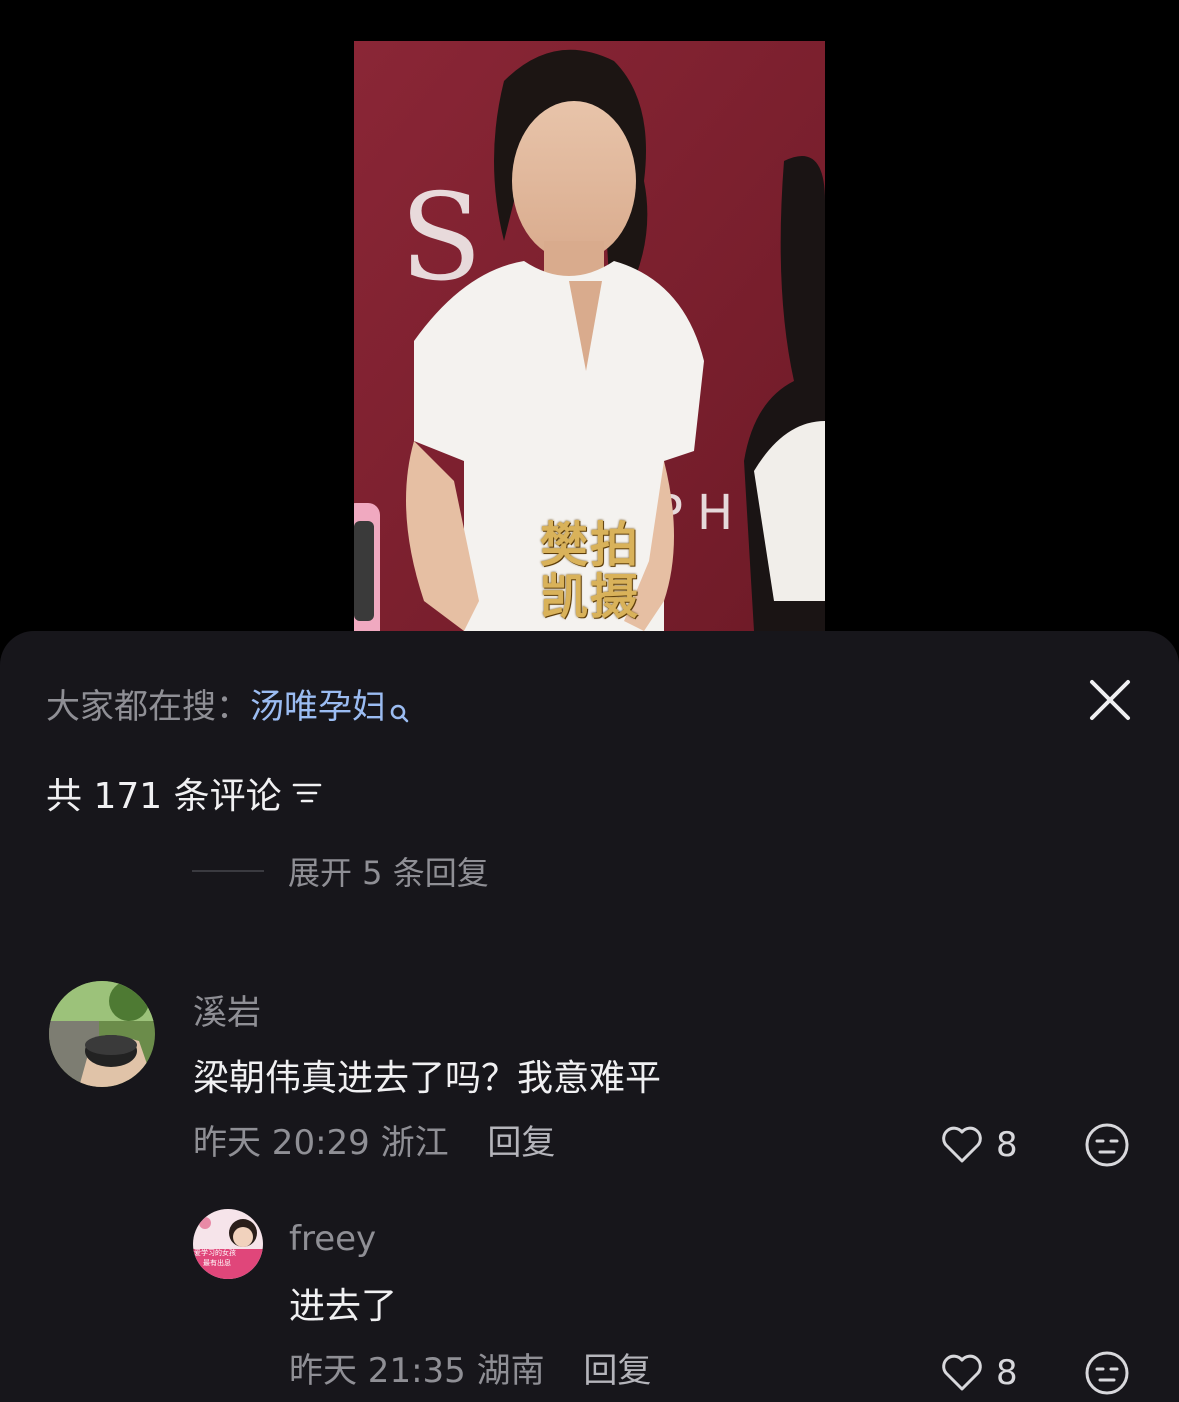 This screenshot has height=1402, width=1179. What do you see at coordinates (281, 1143) in the screenshot?
I see `comment-time: 昨天 20:29` at bounding box center [281, 1143].